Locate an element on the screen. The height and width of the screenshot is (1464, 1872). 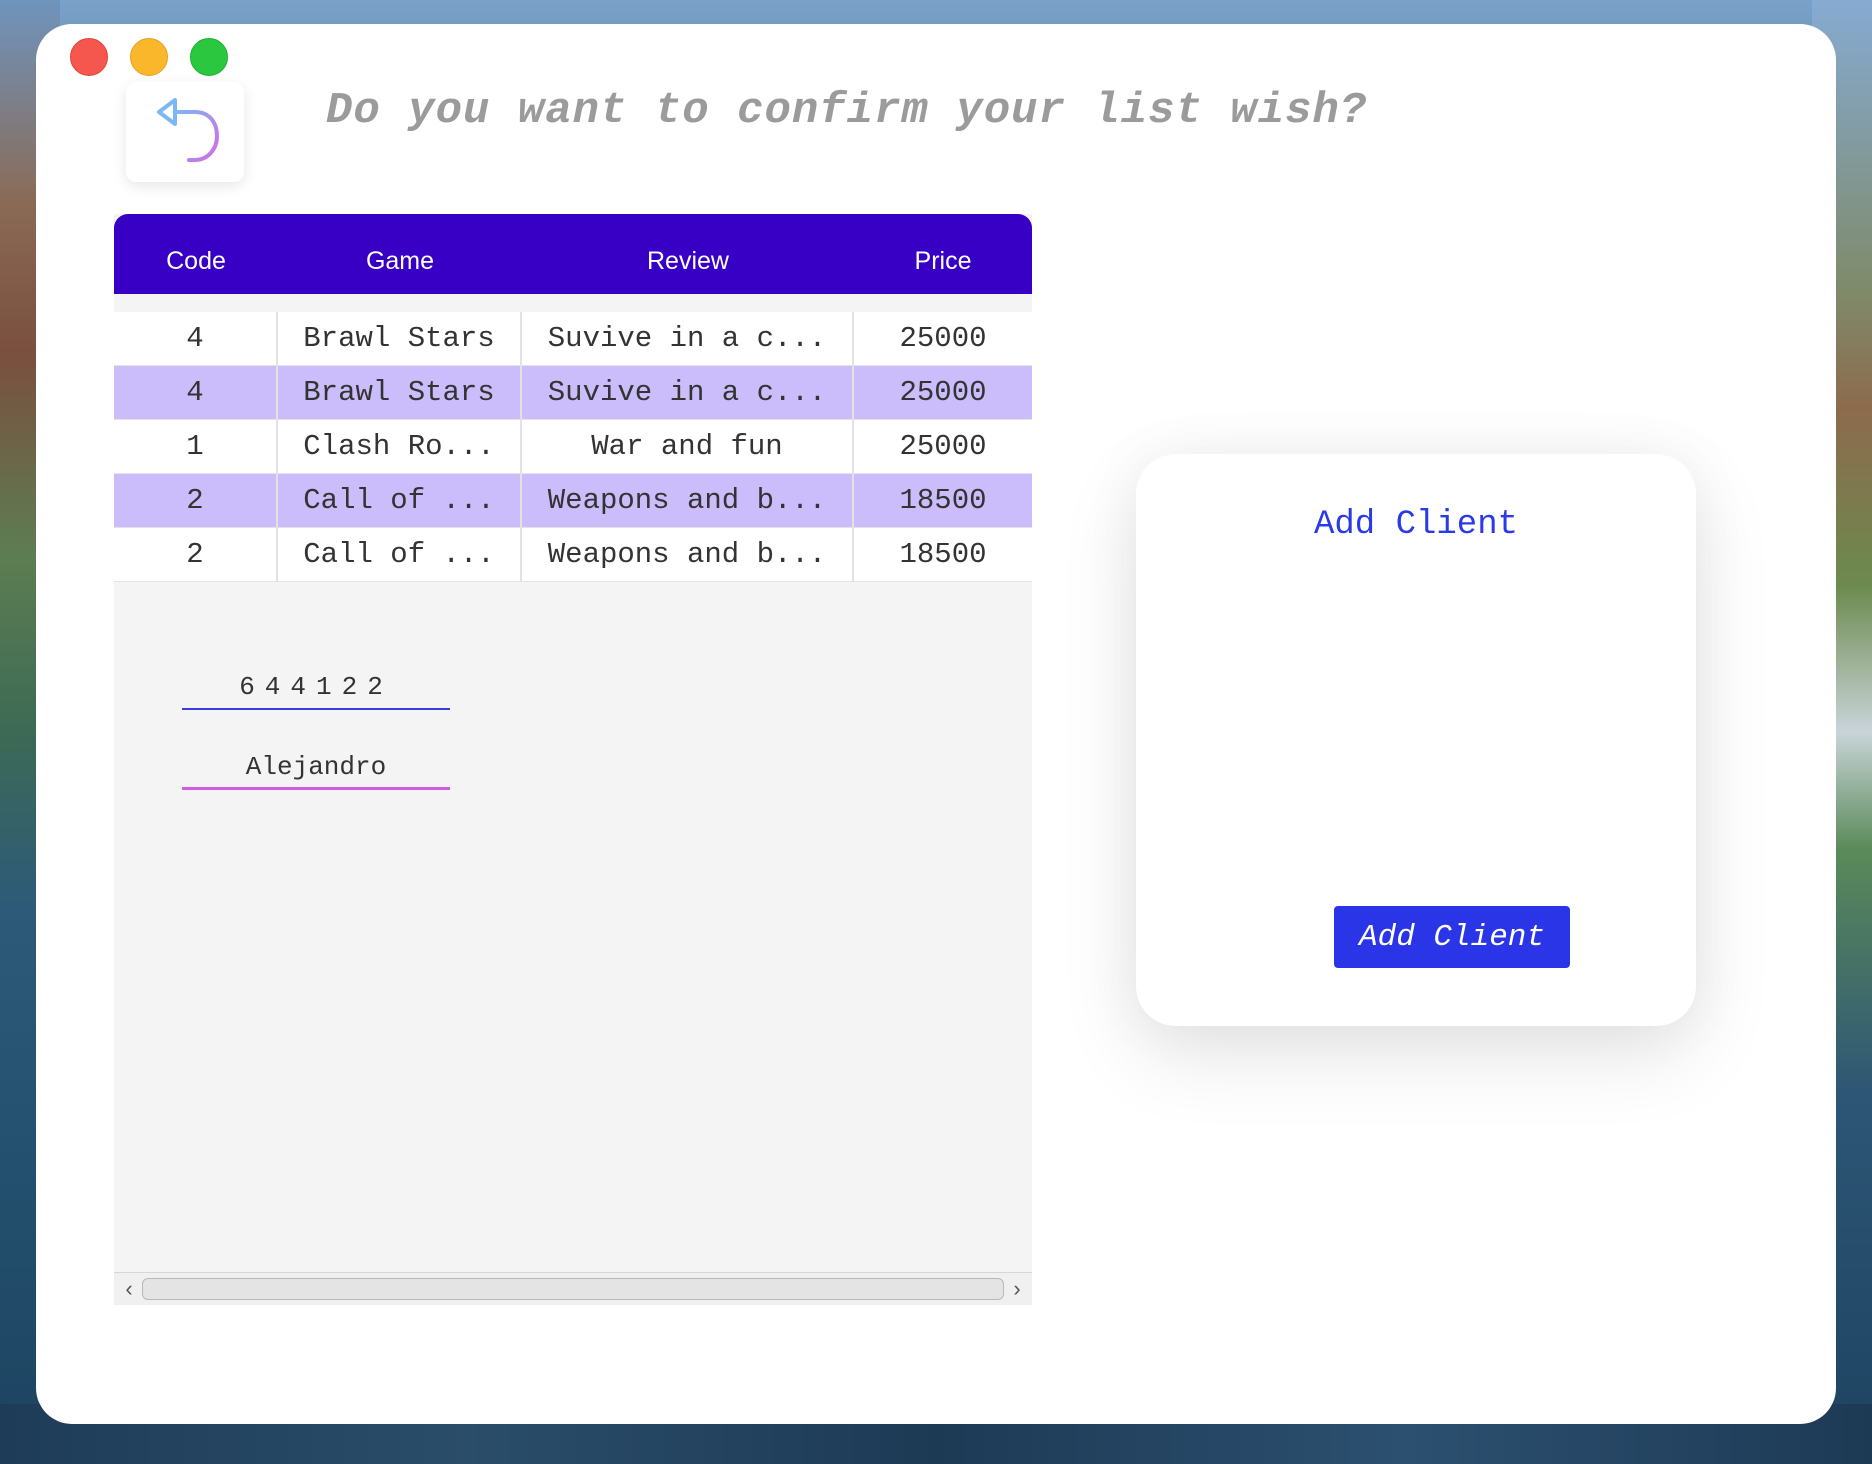
add-client-title: Add Client is located at coordinates (1416, 525).